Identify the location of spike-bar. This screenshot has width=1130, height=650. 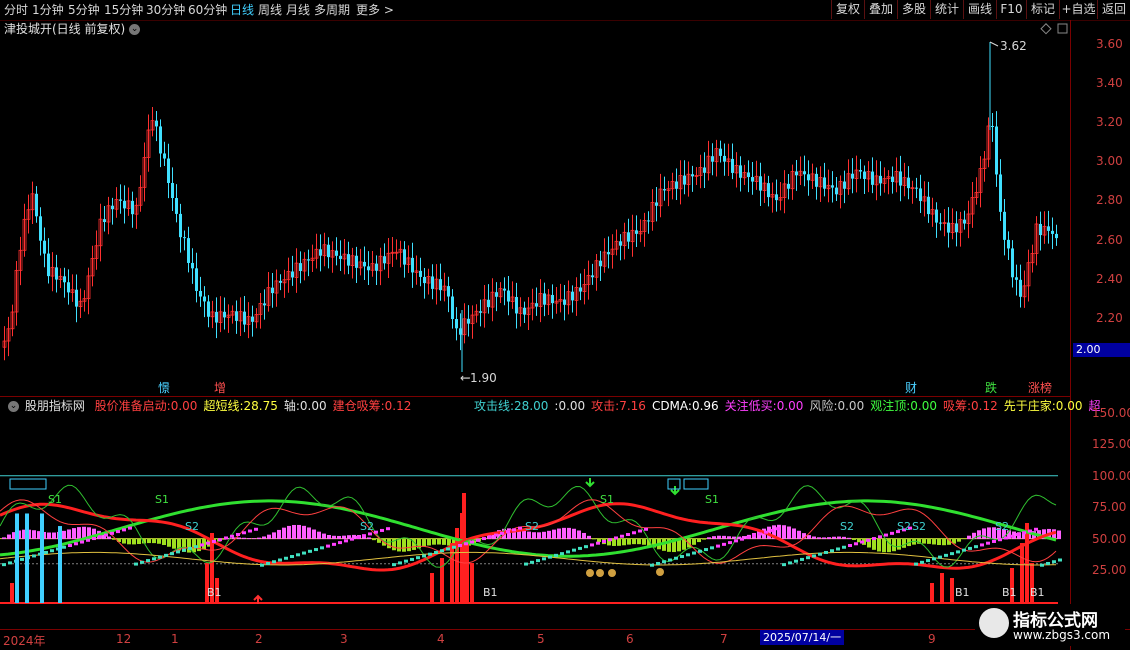
(932, 593).